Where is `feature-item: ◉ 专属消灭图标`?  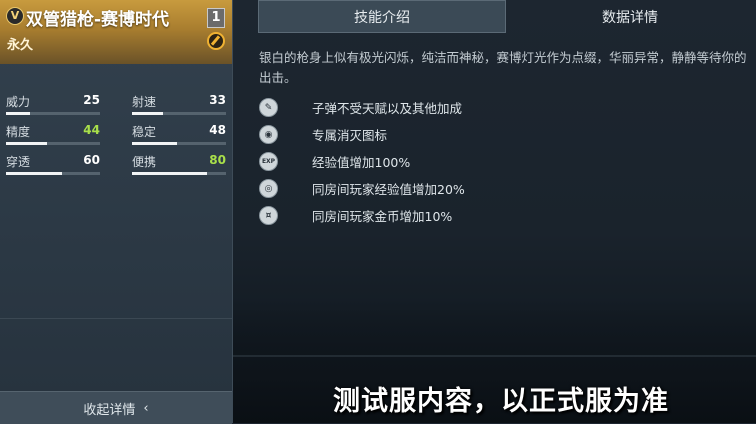
feature-item: ◉ 专属消灭图标 is located at coordinates (499, 134).